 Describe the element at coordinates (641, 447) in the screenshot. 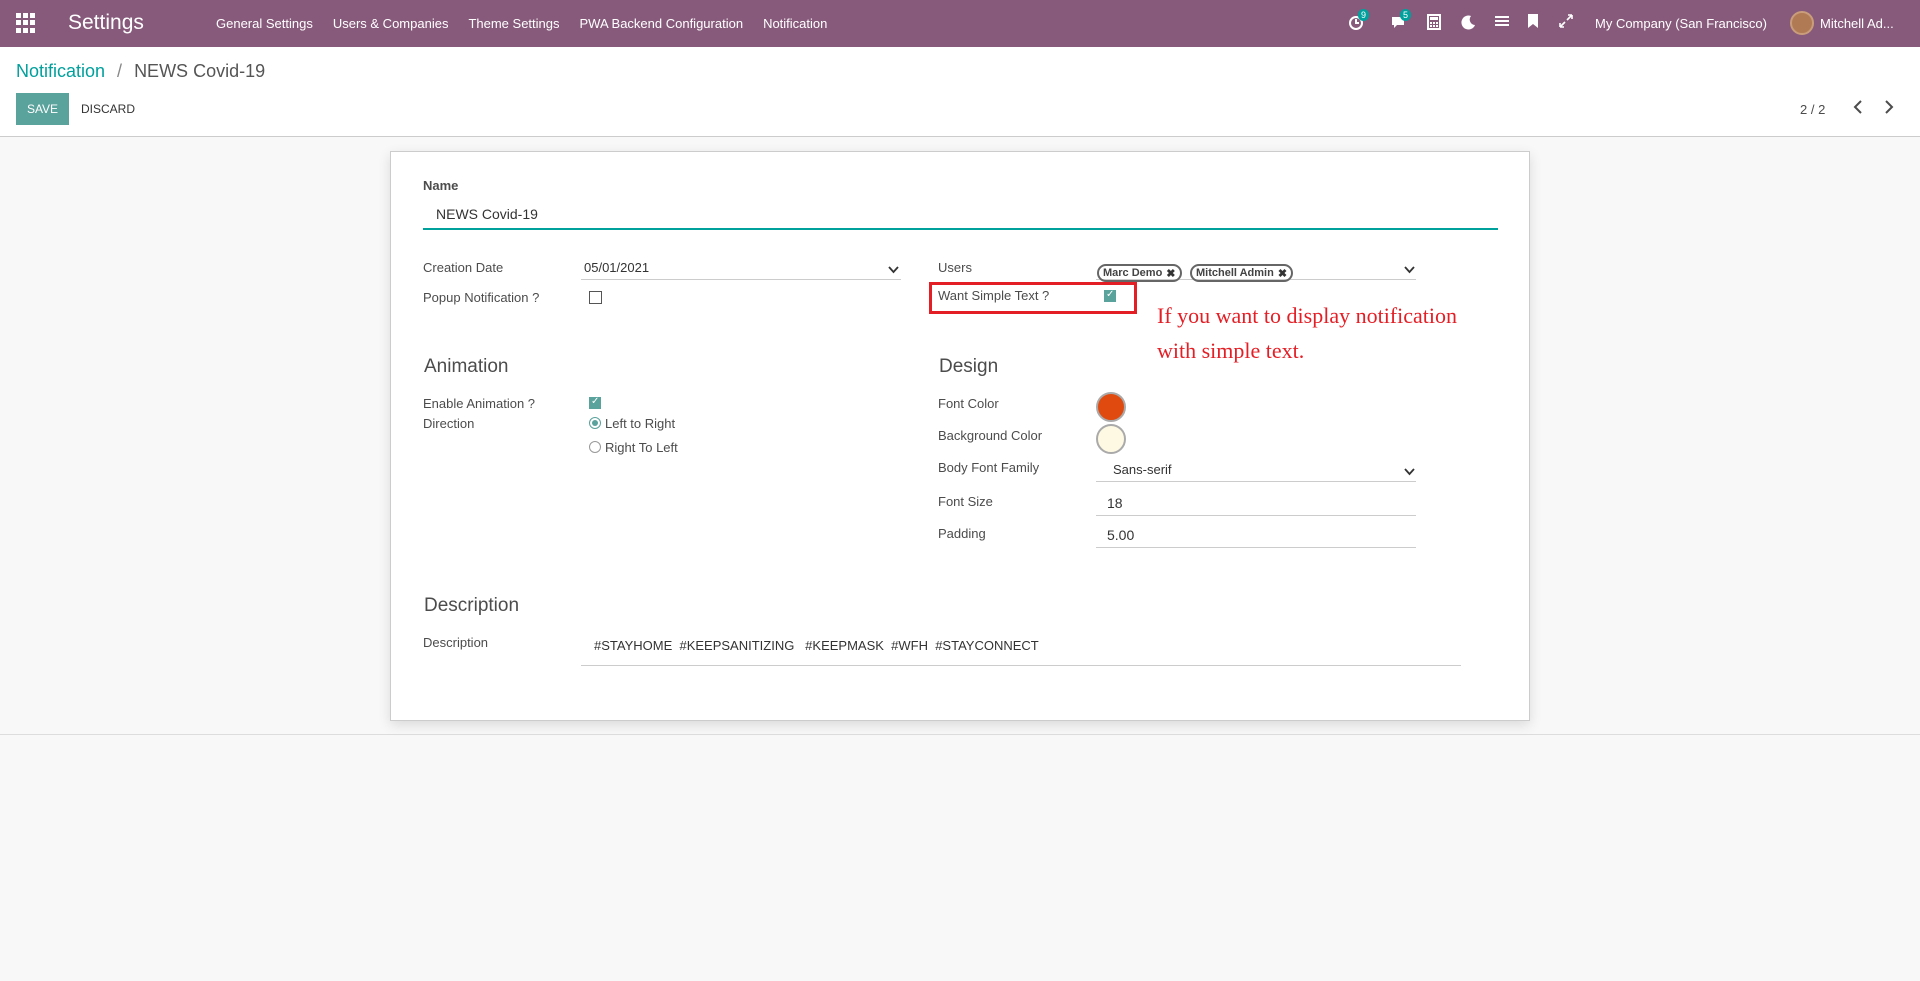

I see `direction-right-to-left-label: Right To Left` at that location.